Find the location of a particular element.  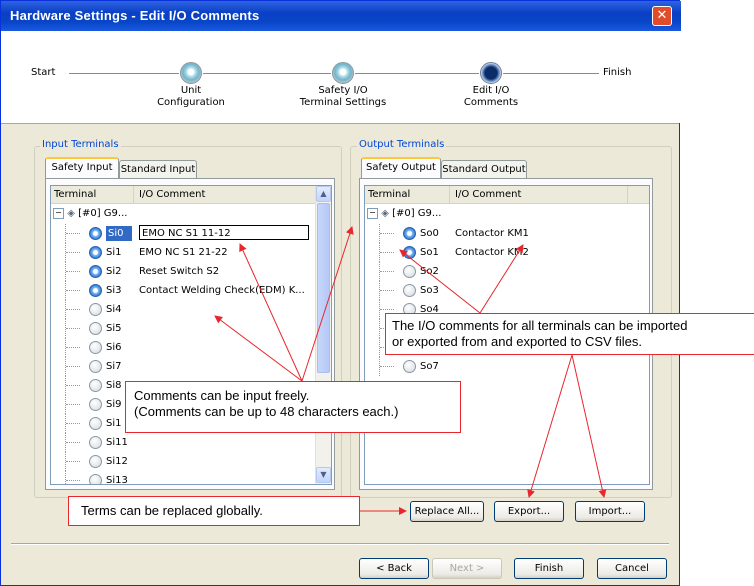

arrow-to-import is located at coordinates (589, 426).